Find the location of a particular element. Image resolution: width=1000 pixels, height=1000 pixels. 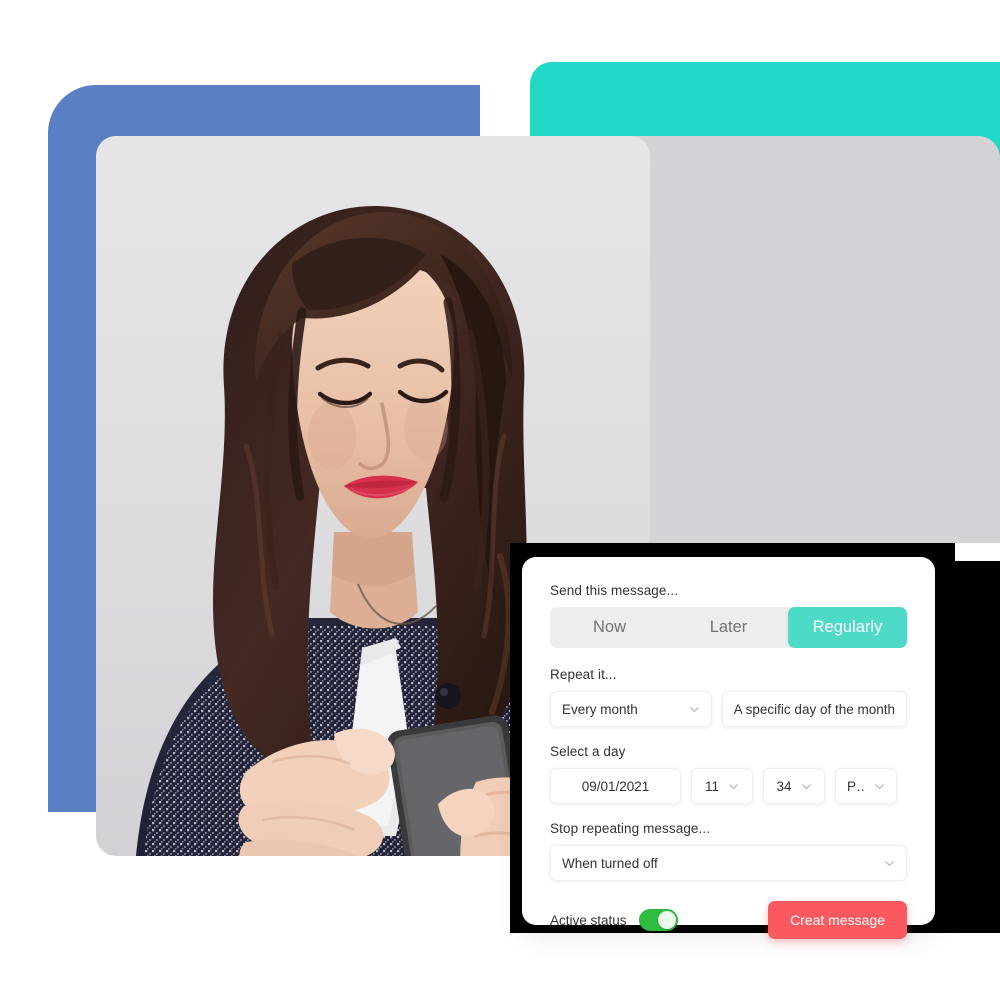

stop-repeating-row: When turned off is located at coordinates (728, 863).